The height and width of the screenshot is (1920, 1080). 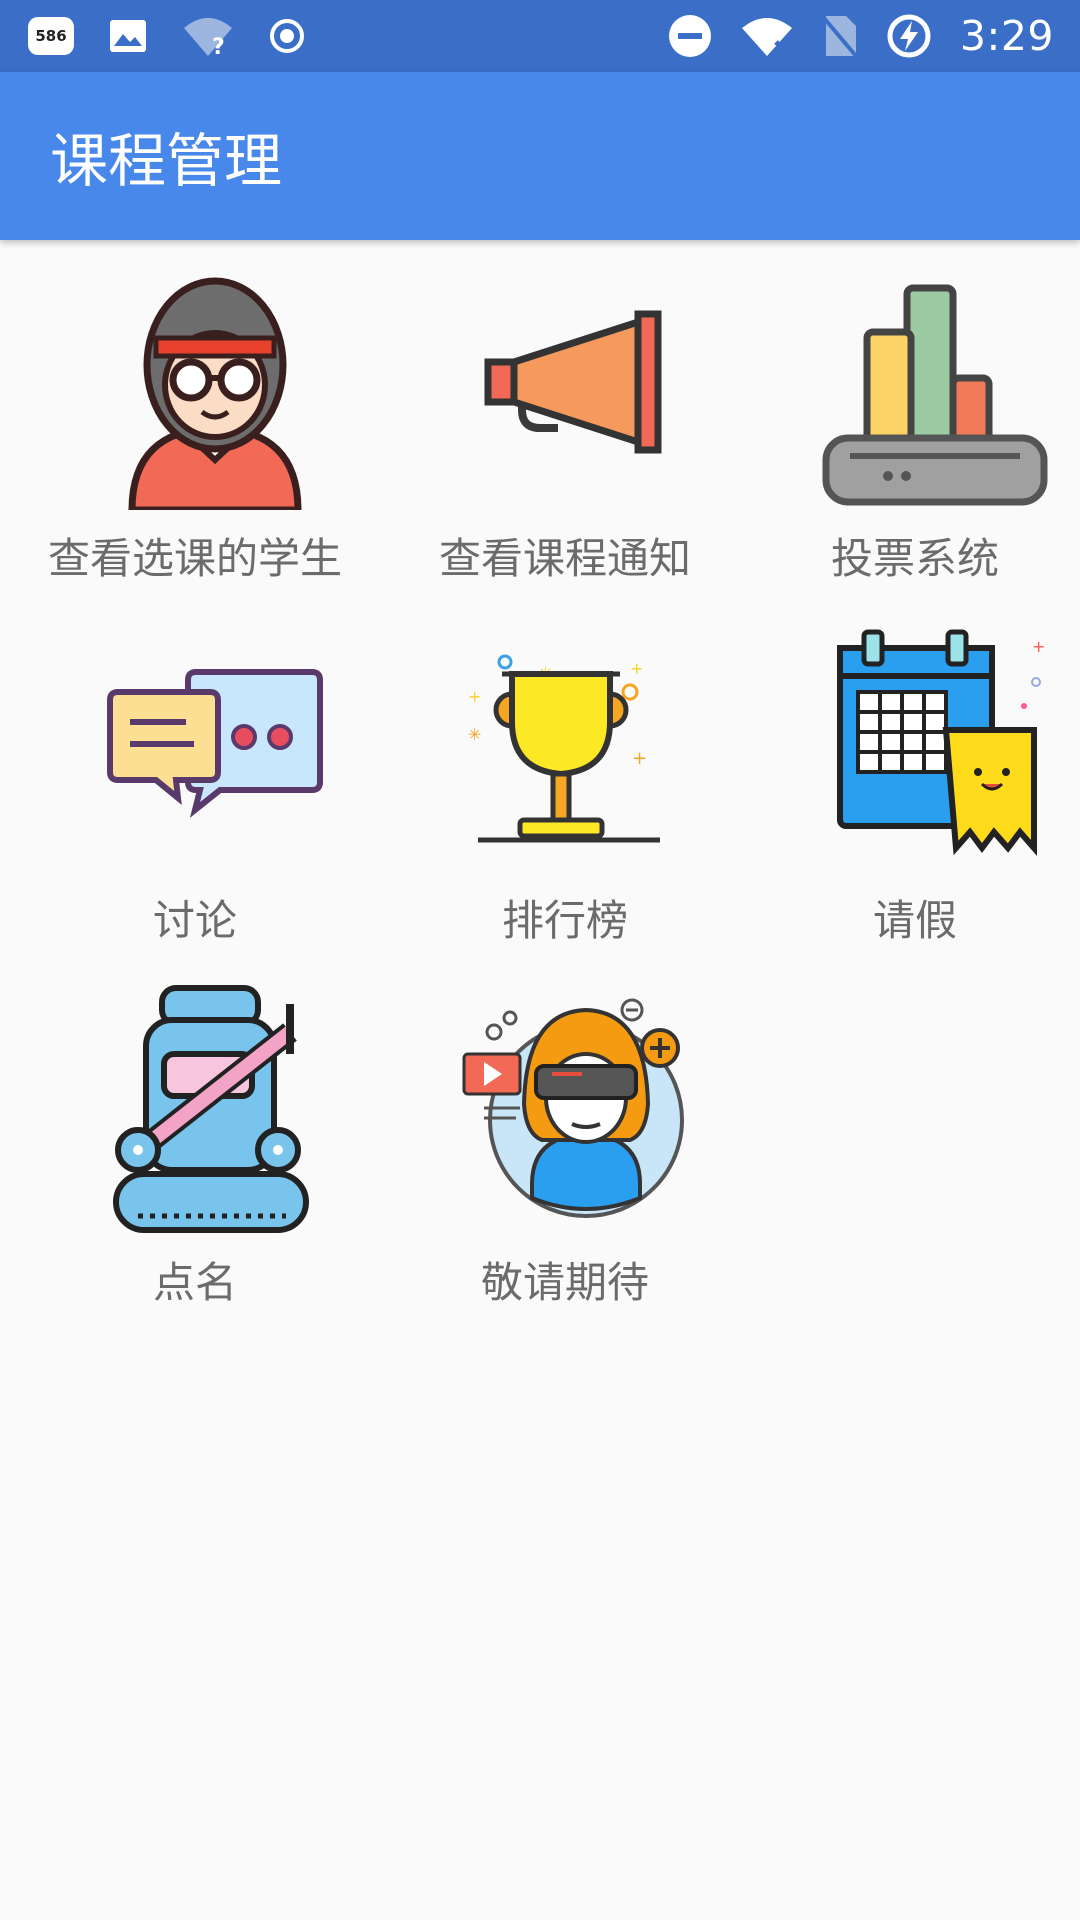 I want to click on status-bar-left: 586 ?, so click(x=184, y=36).